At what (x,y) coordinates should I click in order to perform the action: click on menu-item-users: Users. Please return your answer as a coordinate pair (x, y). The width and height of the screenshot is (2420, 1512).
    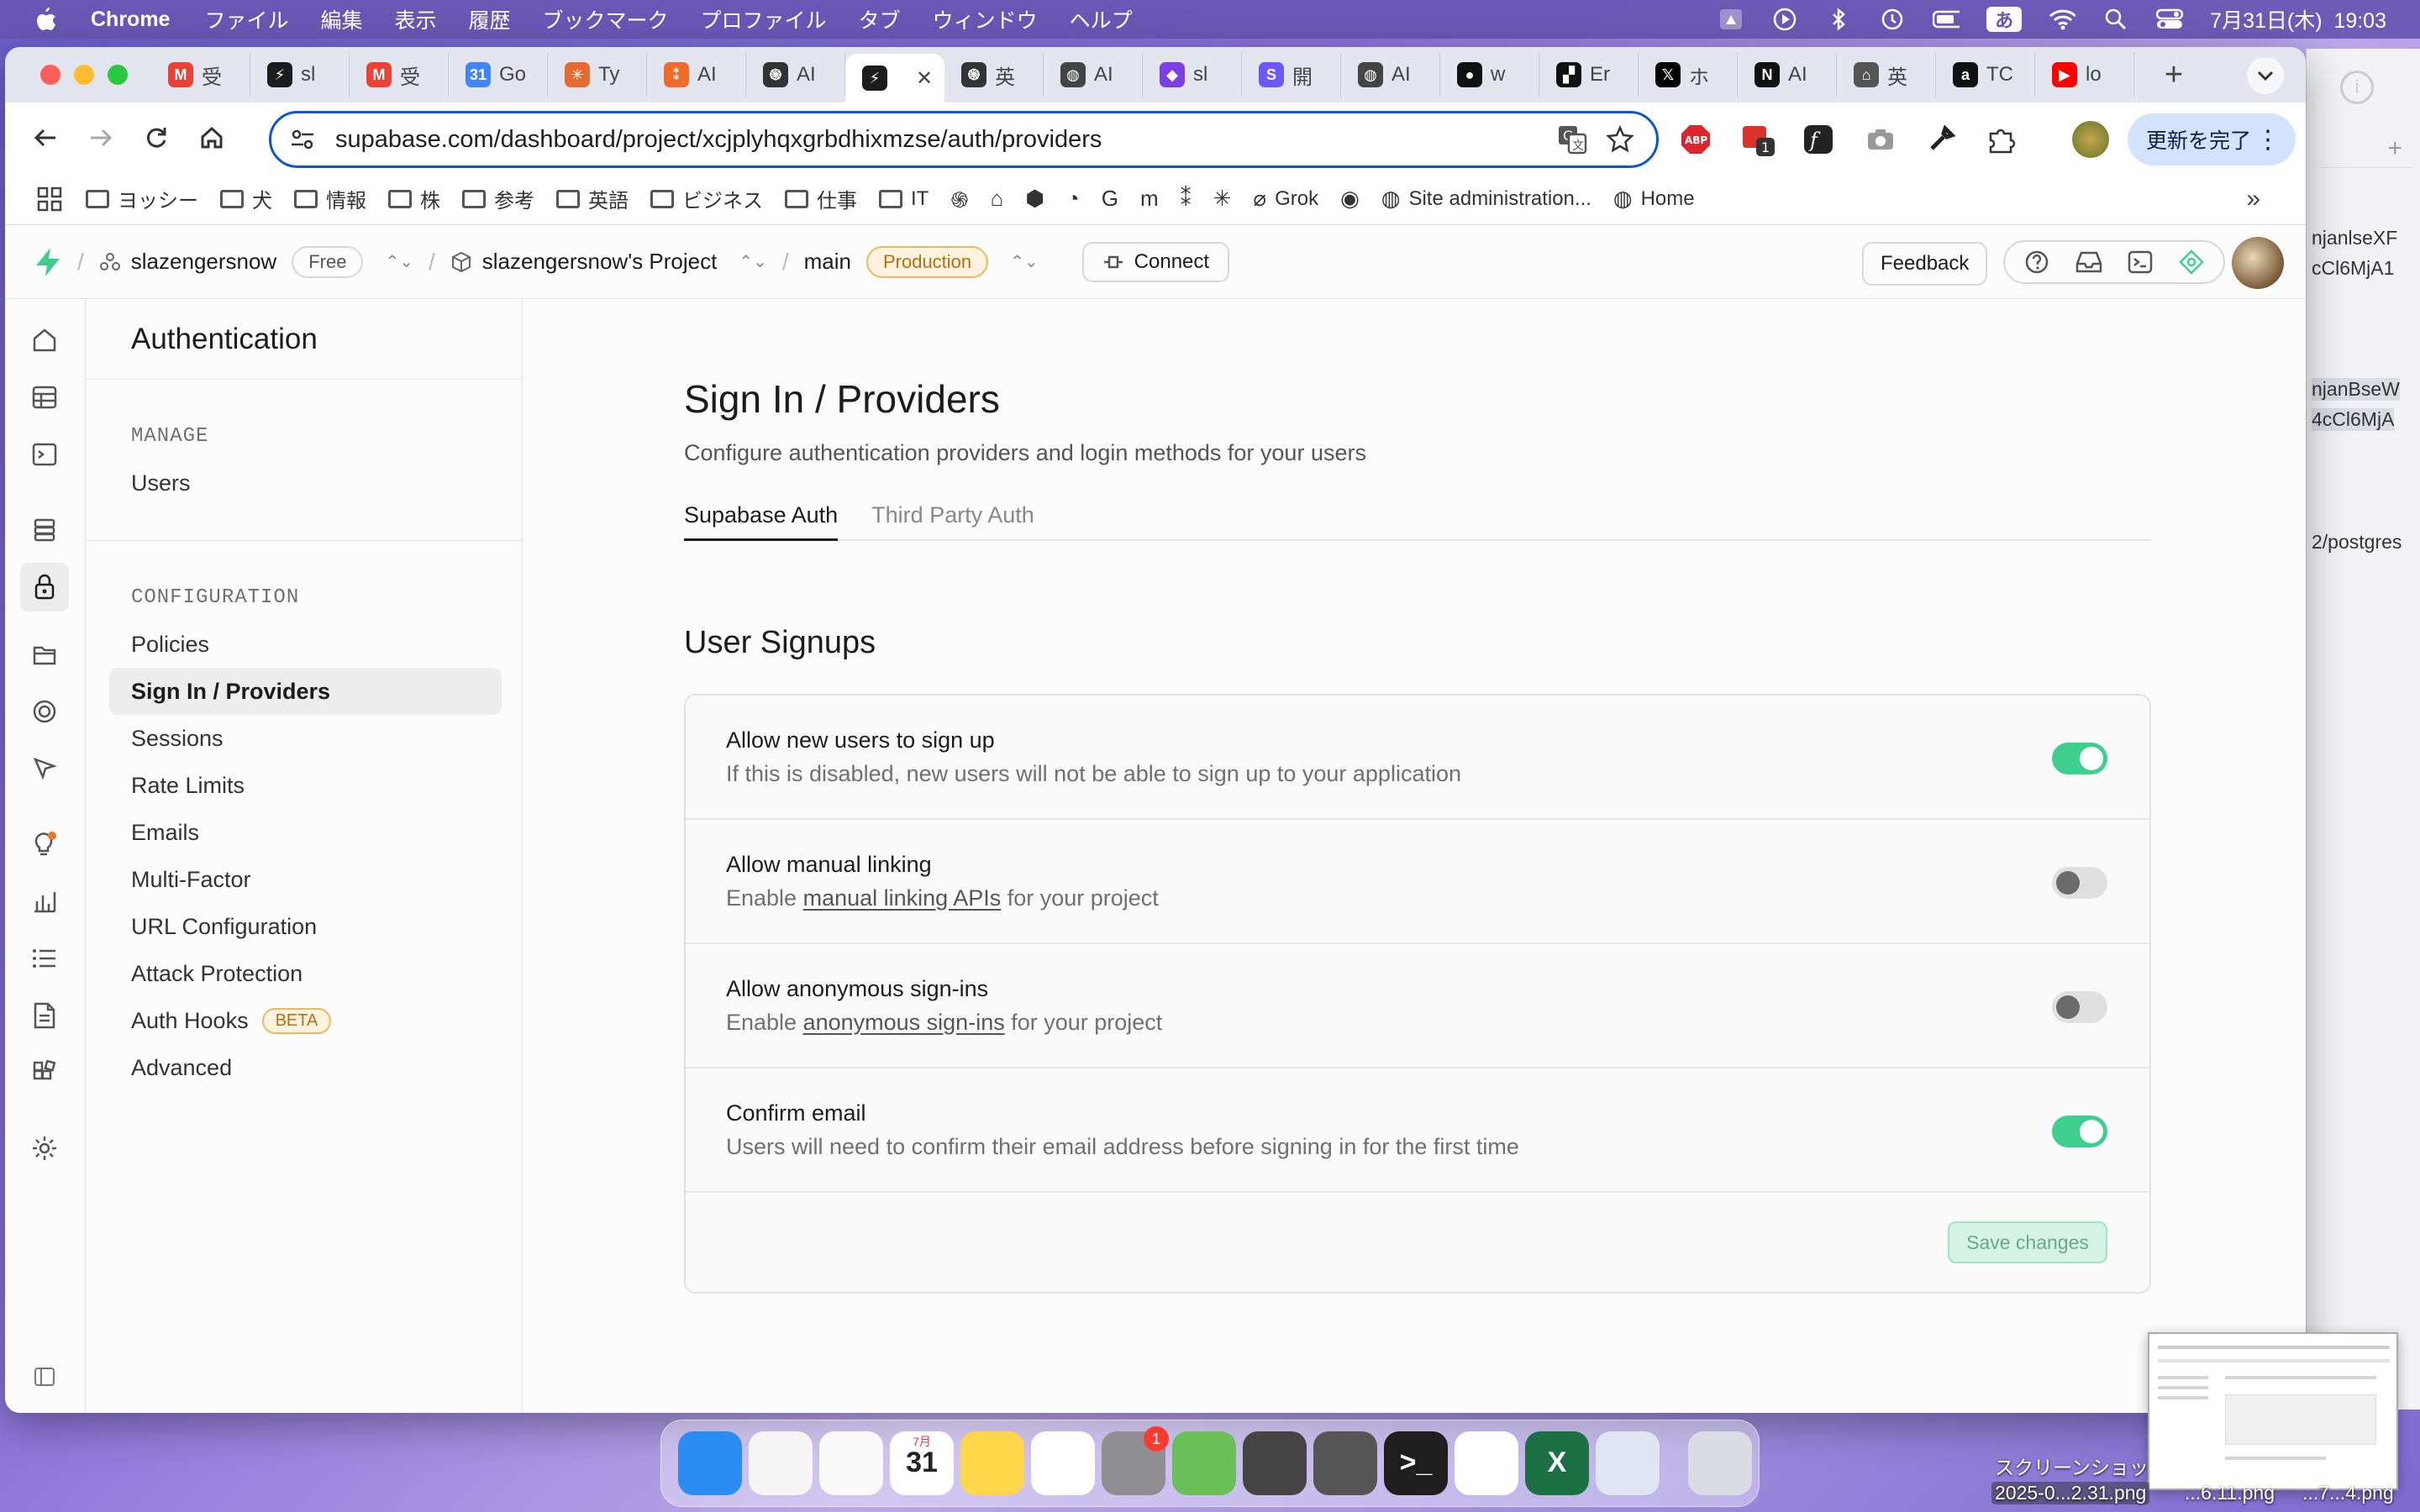
    Looking at the image, I should click on (304, 483).